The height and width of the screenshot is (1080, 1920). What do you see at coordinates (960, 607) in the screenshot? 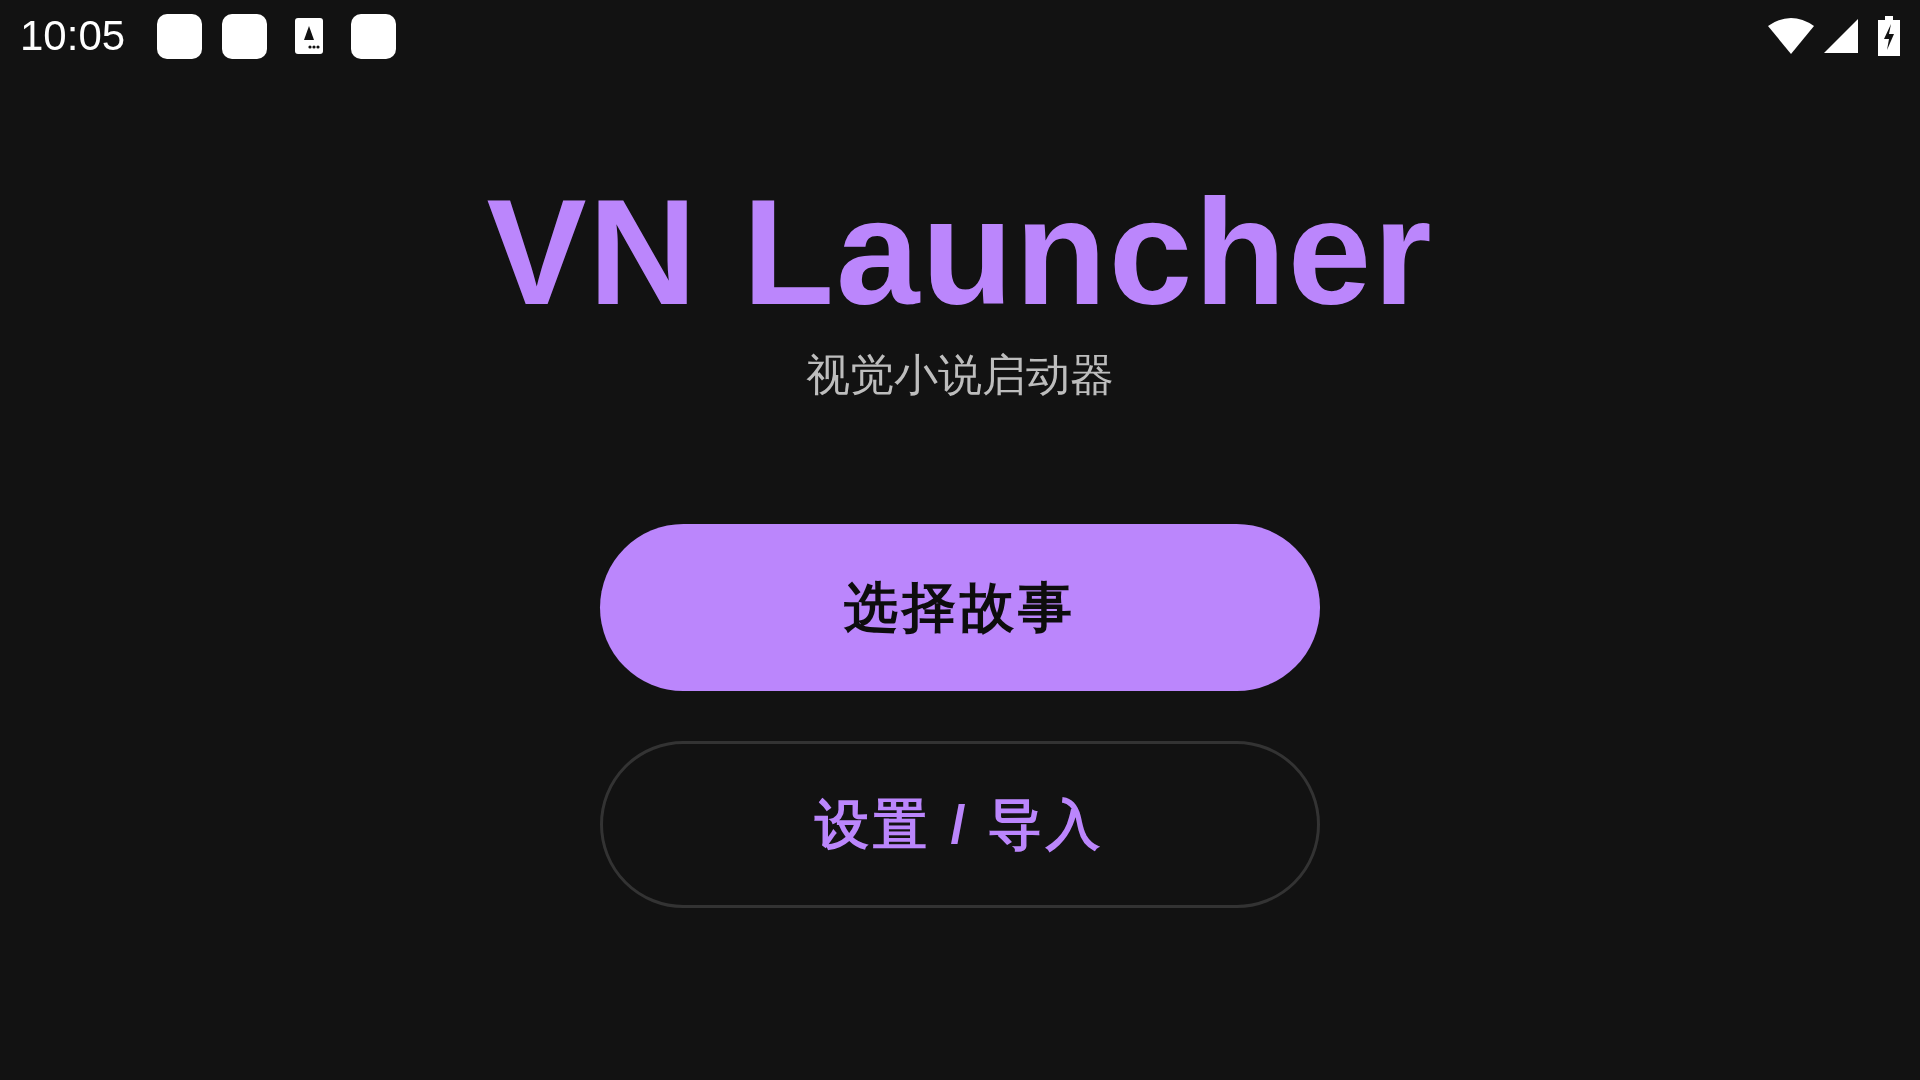
I see `select-story-button: 选择故事` at bounding box center [960, 607].